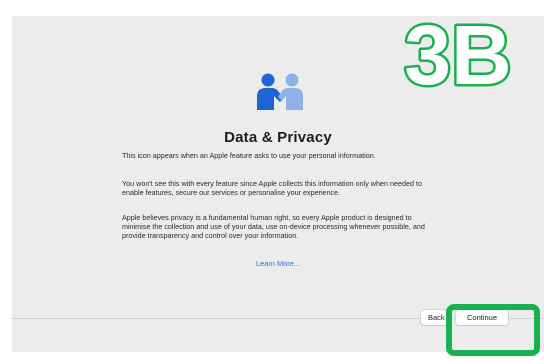  What do you see at coordinates (278, 137) in the screenshot?
I see `page-title: Data & Privacy` at bounding box center [278, 137].